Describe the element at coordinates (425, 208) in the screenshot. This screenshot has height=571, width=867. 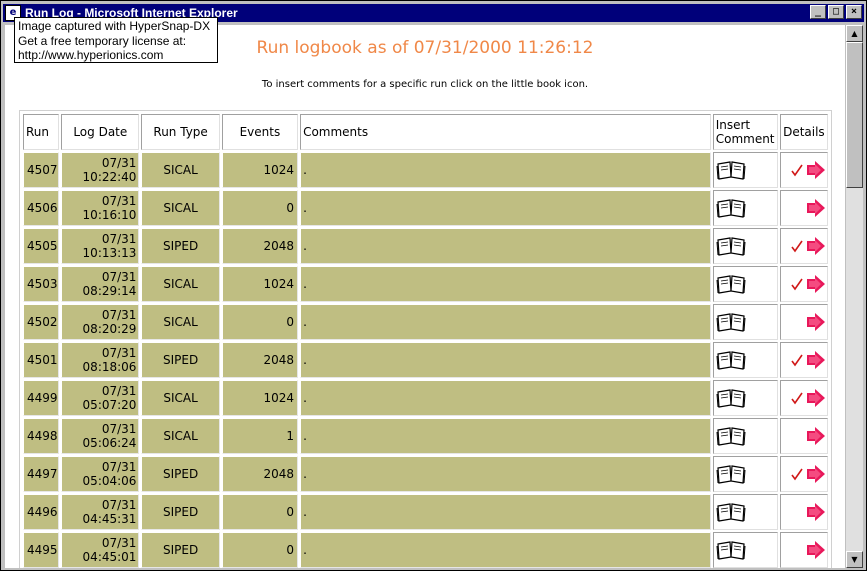
I see `table-row: 4506 07/31 10:16:10 SICAL 0.` at that location.